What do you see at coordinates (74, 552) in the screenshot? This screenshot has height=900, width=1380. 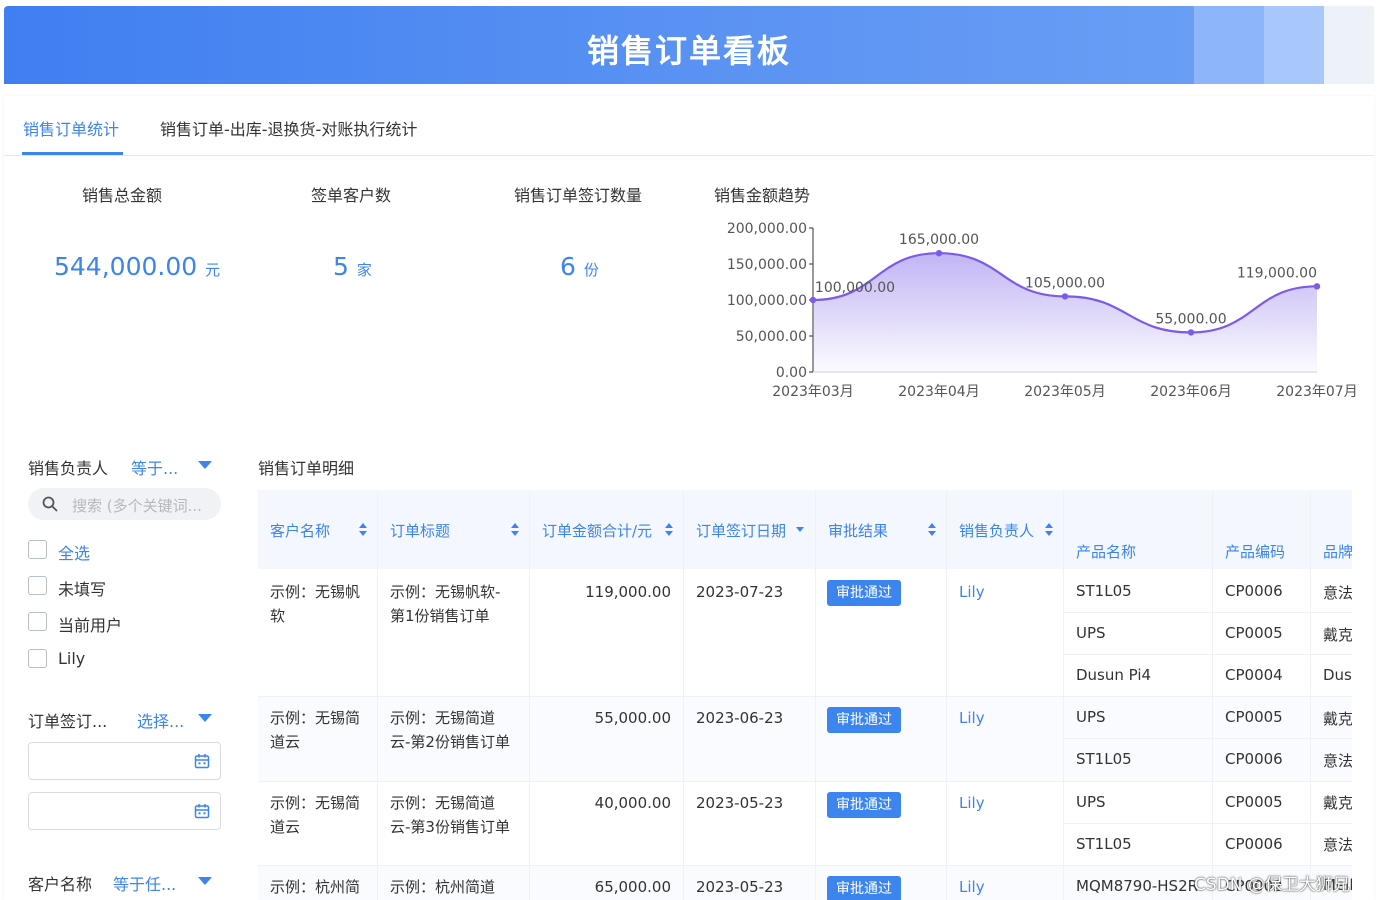 I see `option-select-all: 全选` at bounding box center [74, 552].